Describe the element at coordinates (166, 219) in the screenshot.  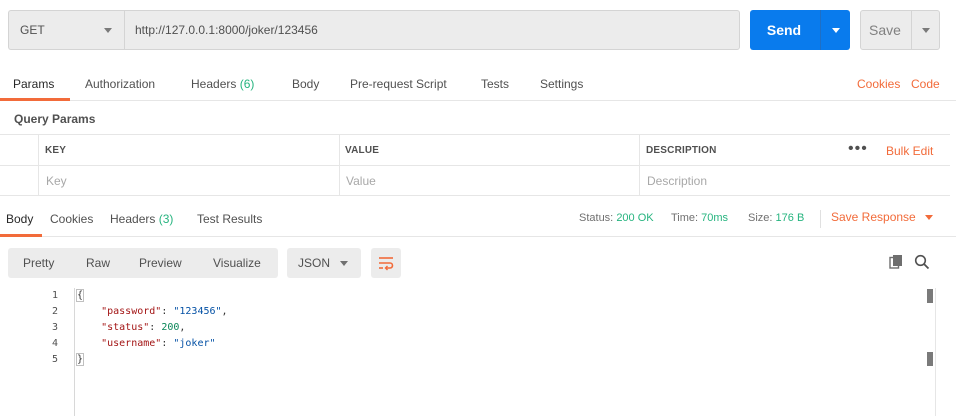
I see `response-headers-count: (3)` at that location.